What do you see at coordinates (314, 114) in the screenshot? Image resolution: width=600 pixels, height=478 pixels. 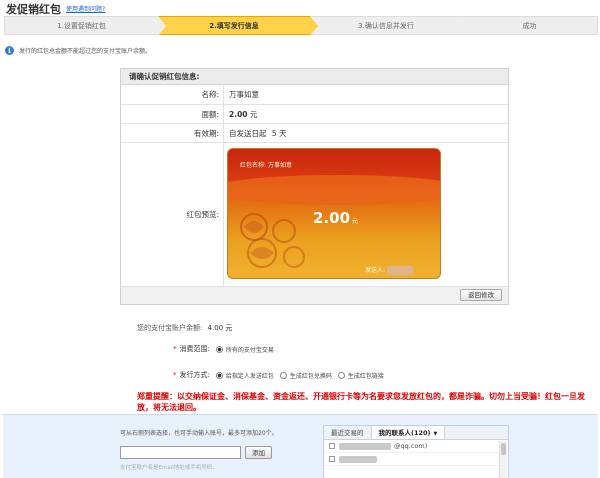 I see `amount-row: 面额: 2.00 元` at bounding box center [314, 114].